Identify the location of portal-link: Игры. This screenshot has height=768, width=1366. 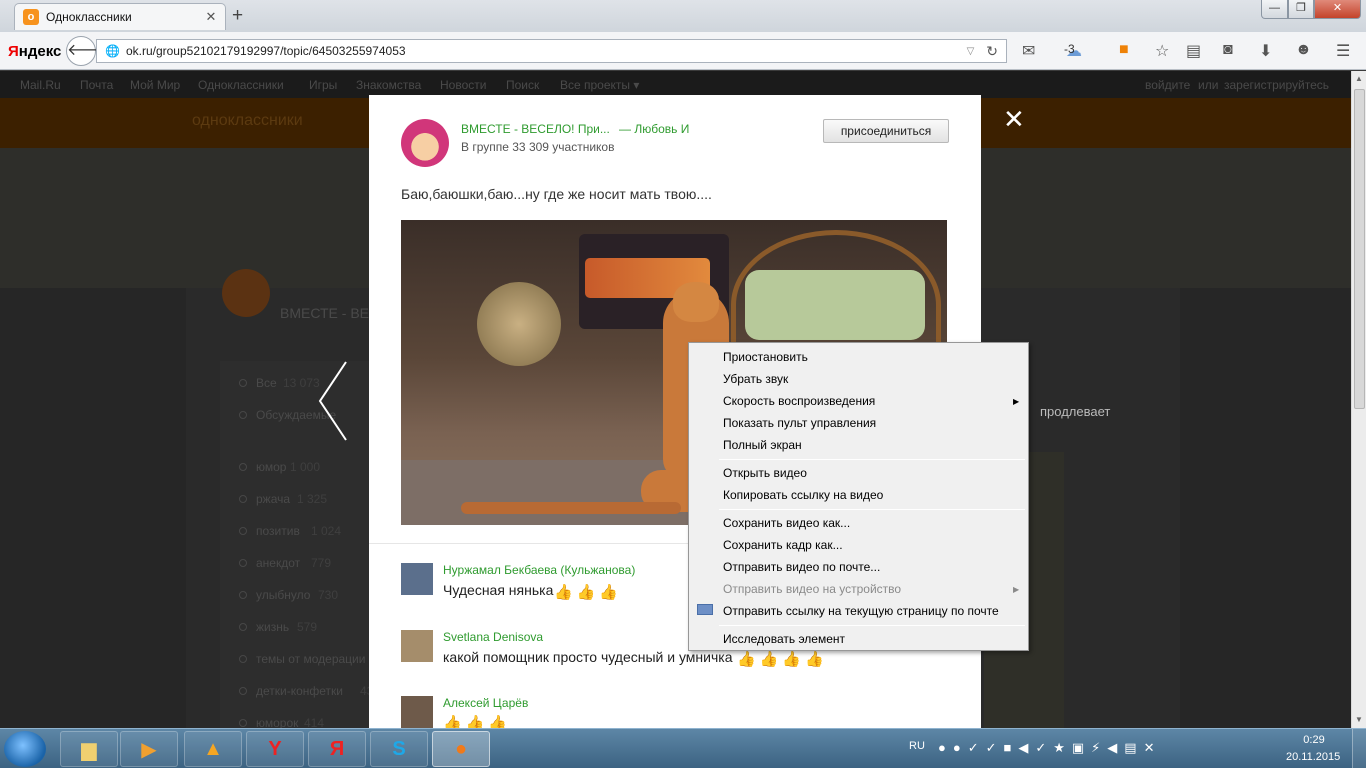
(323, 85).